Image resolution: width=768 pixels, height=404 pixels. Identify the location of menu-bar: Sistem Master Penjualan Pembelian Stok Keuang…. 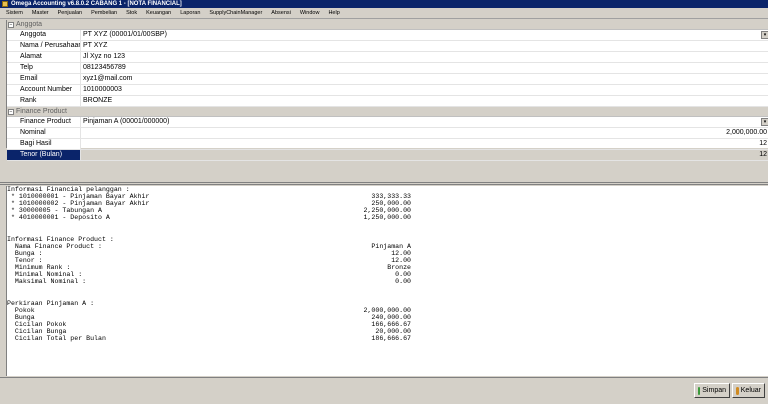
(384, 13).